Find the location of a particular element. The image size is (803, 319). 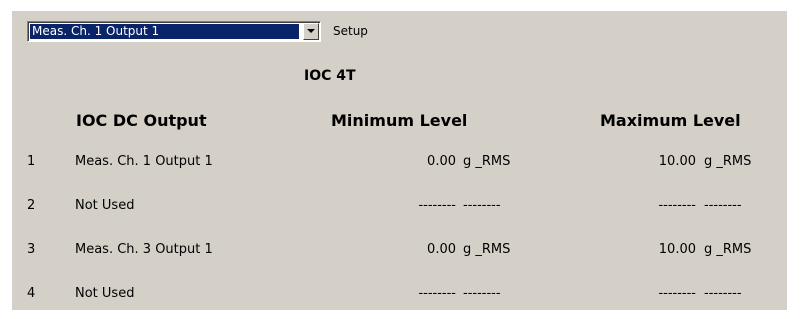

column-header-minimum: Minimum Level is located at coordinates (399, 120).